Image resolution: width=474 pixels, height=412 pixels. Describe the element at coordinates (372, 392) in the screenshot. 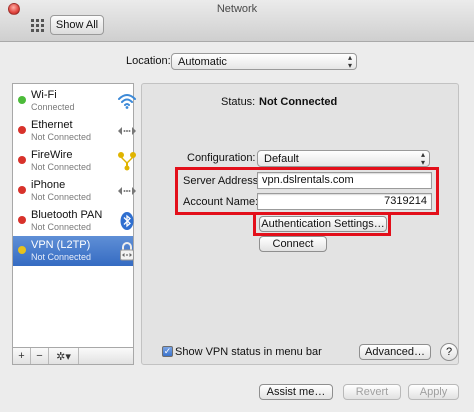

I see `revert-button: Revert` at that location.